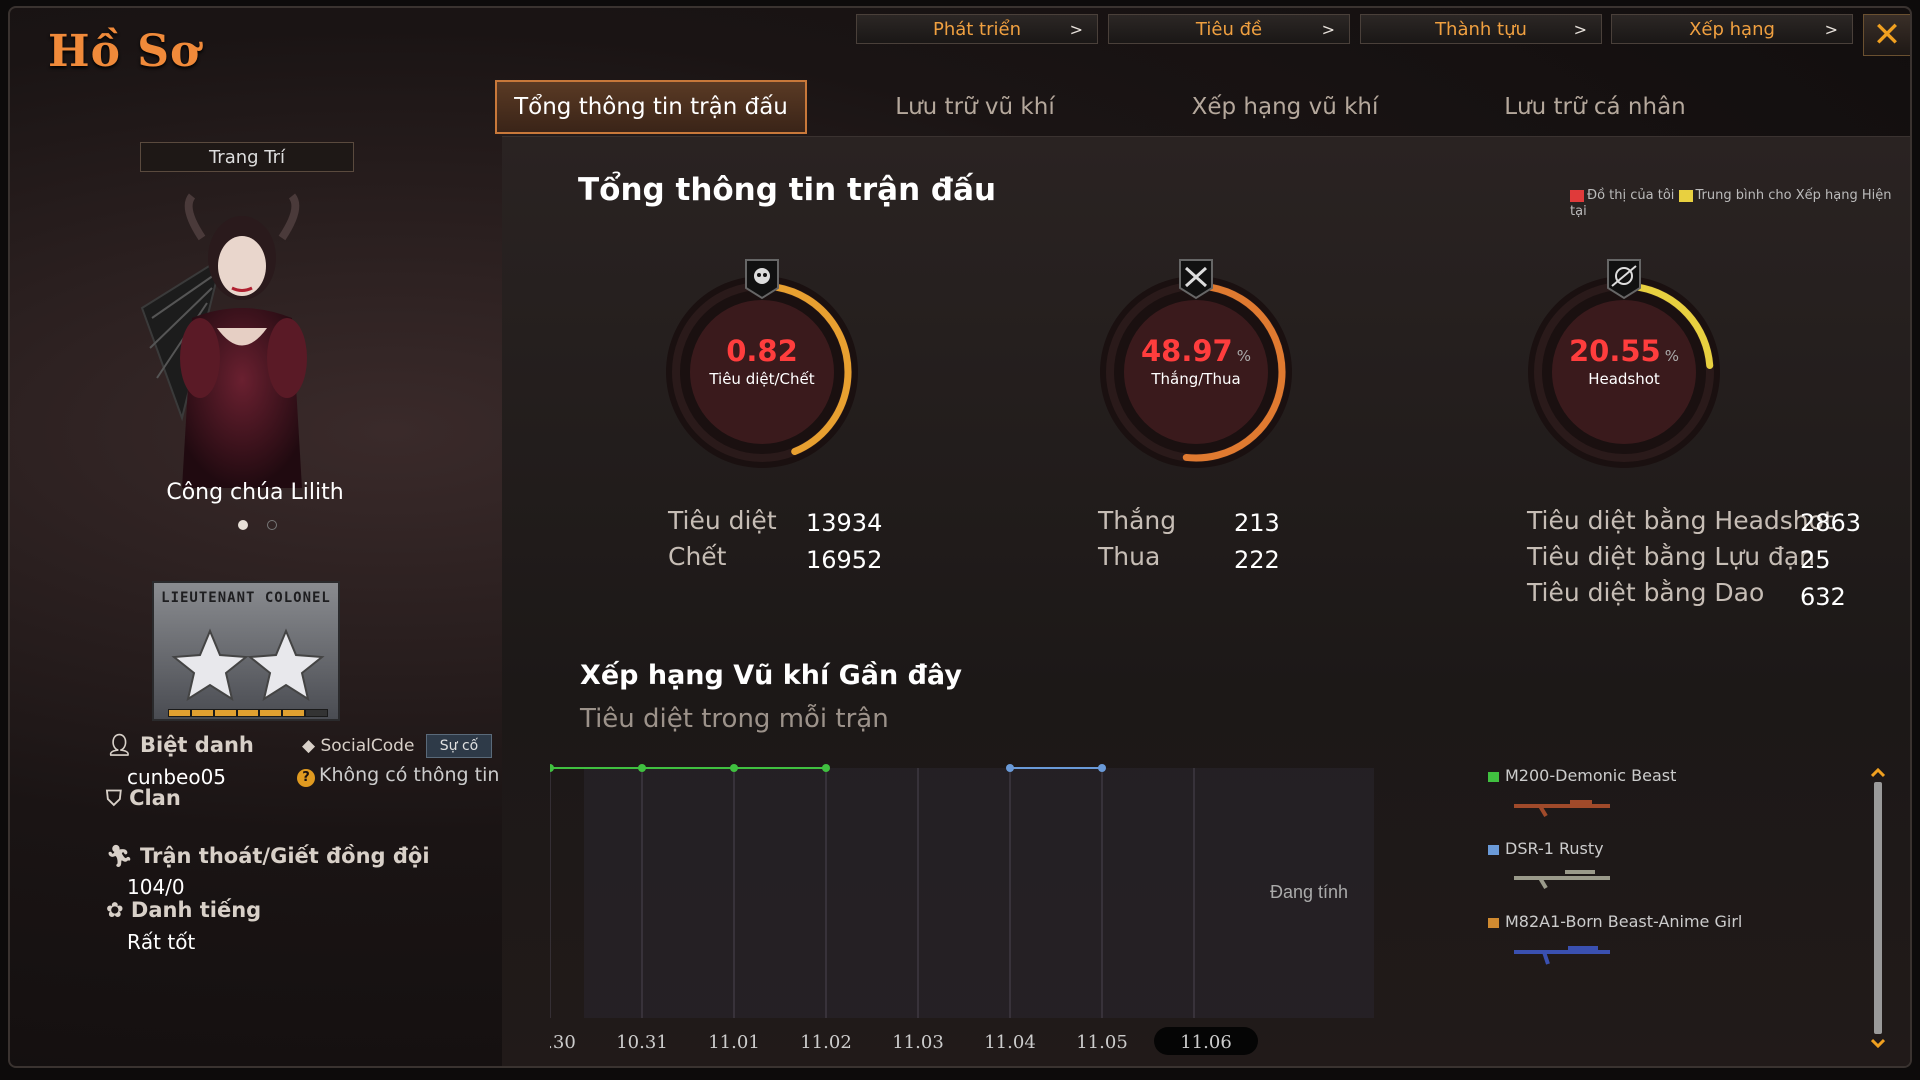  I want to click on stat-label: Thắng, so click(1137, 520).